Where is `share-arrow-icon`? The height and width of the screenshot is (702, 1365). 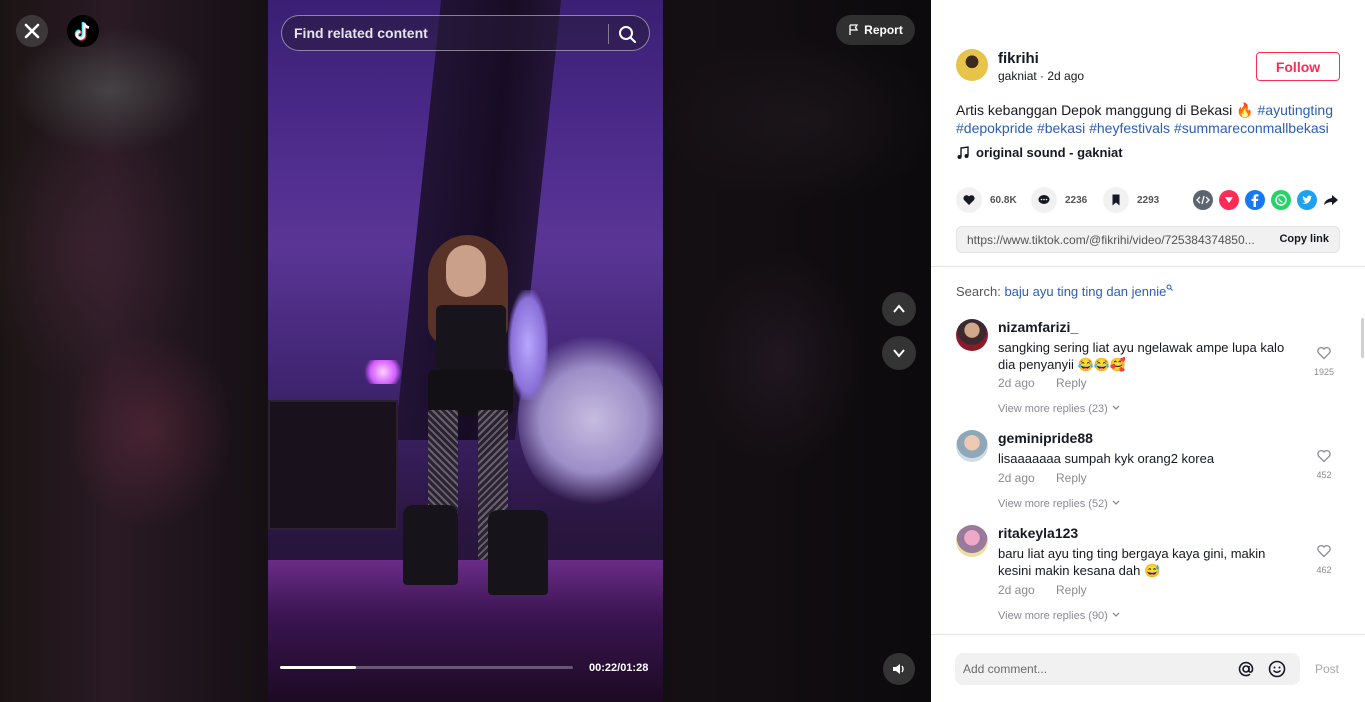 share-arrow-icon is located at coordinates (1331, 200).